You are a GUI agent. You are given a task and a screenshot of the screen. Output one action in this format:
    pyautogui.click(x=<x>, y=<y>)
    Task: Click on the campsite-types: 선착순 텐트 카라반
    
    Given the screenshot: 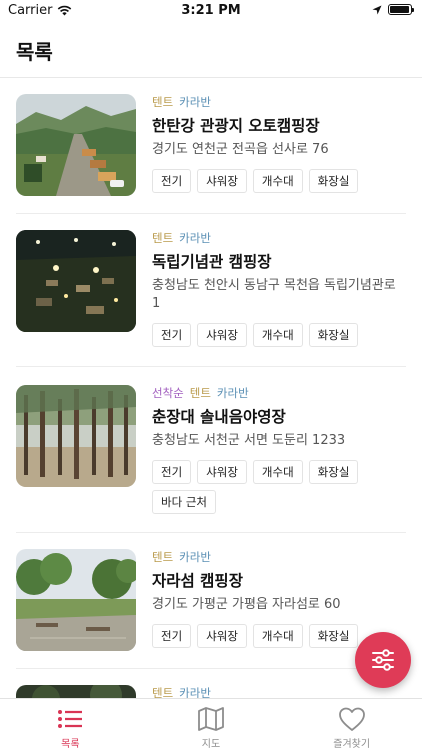 What is the action you would take?
    pyautogui.click(x=279, y=393)
    